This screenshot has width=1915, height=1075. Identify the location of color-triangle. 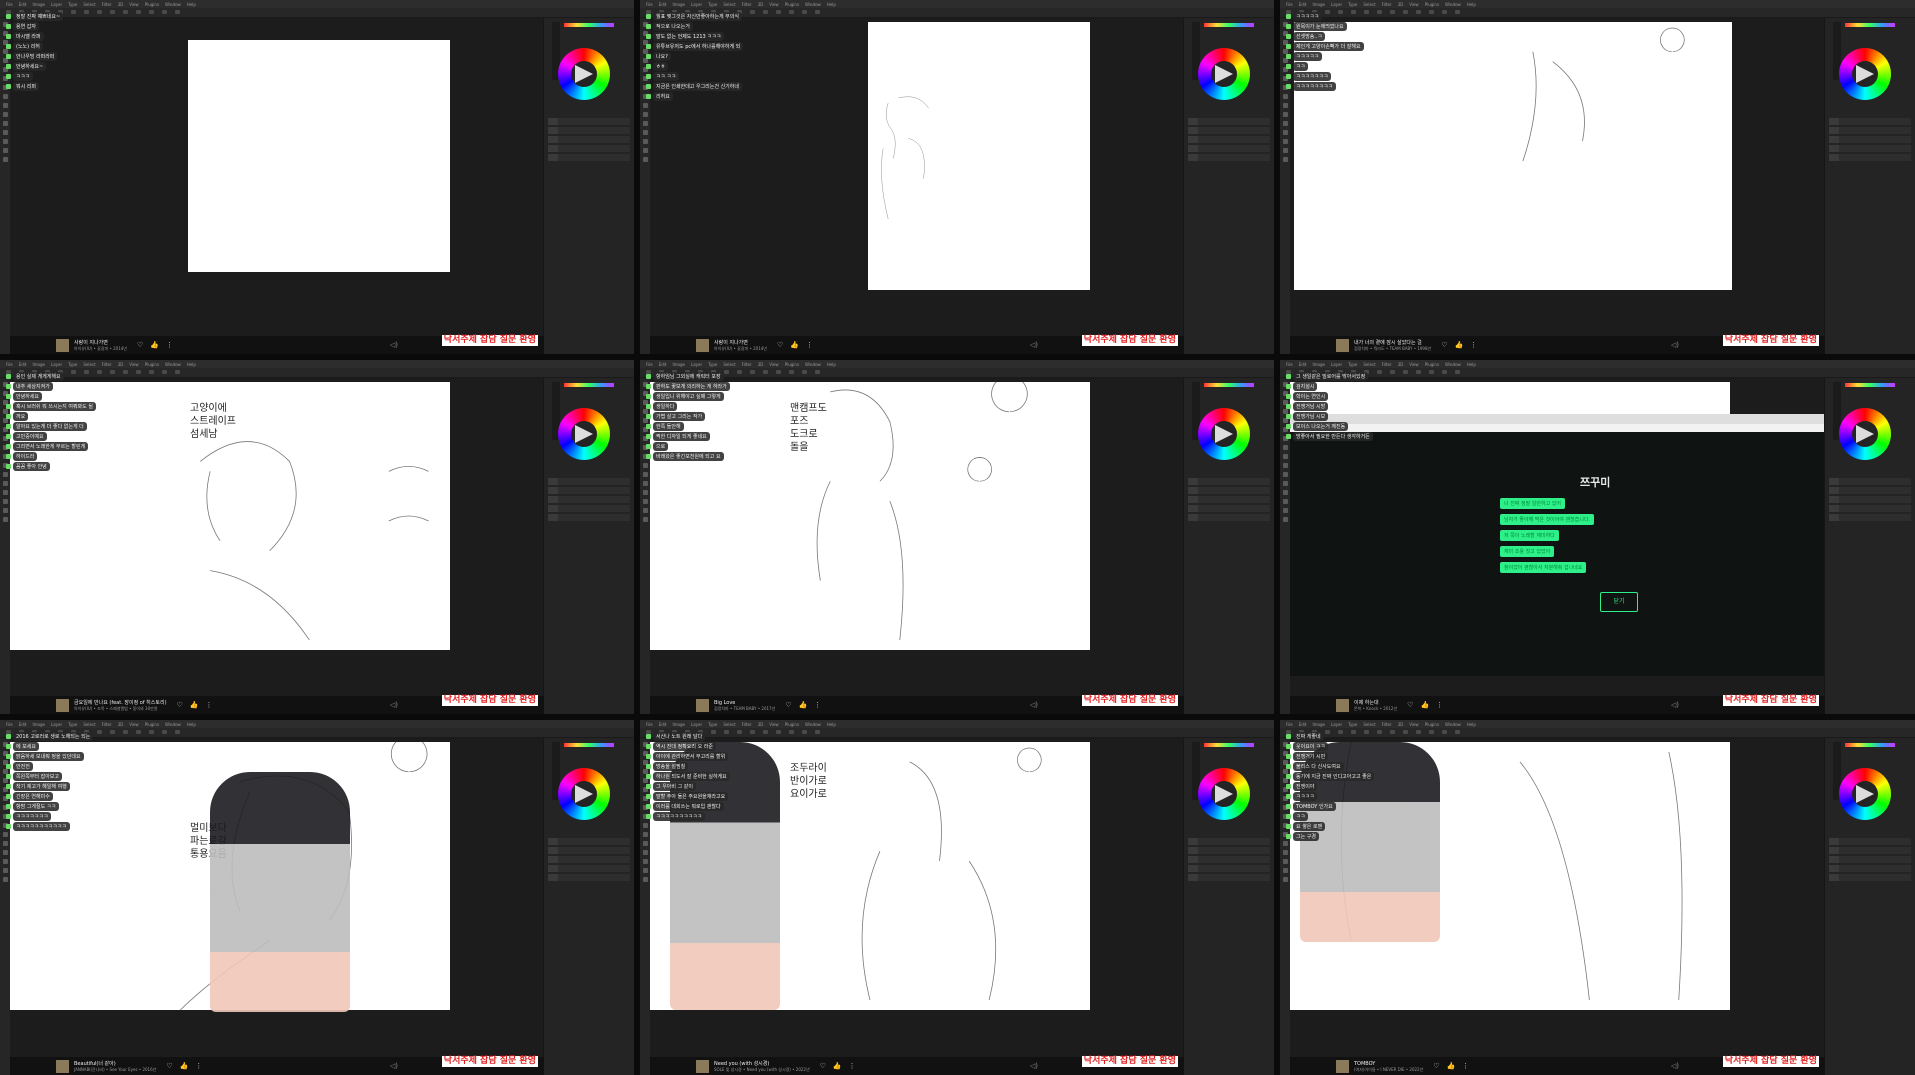
(1224, 74).